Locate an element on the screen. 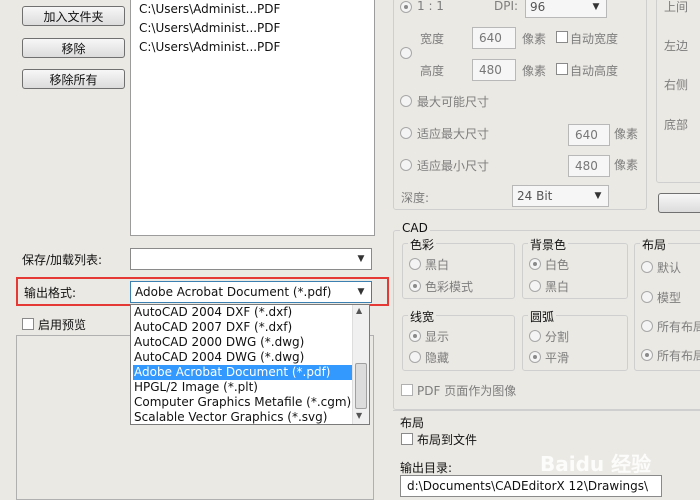  depth-combo: 24 Bit ▼ is located at coordinates (560, 196).